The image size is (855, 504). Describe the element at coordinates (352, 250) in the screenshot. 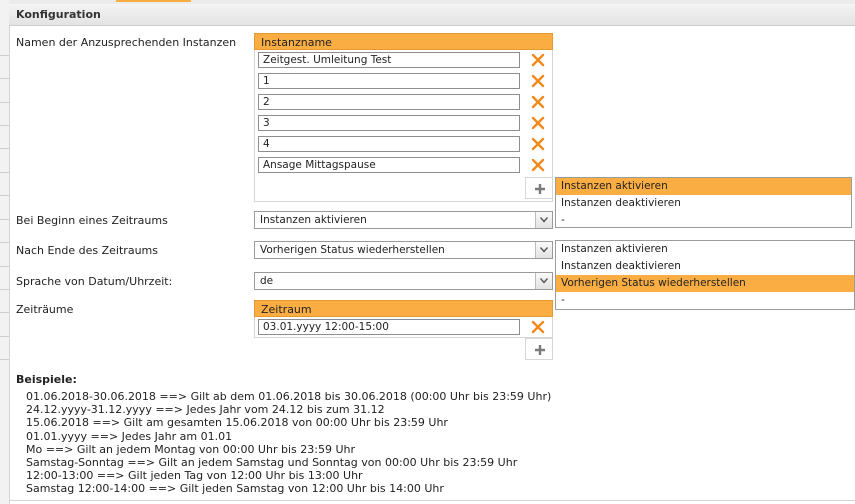

I see `end-select-value: Vorherigen Status wiederherstellen` at that location.